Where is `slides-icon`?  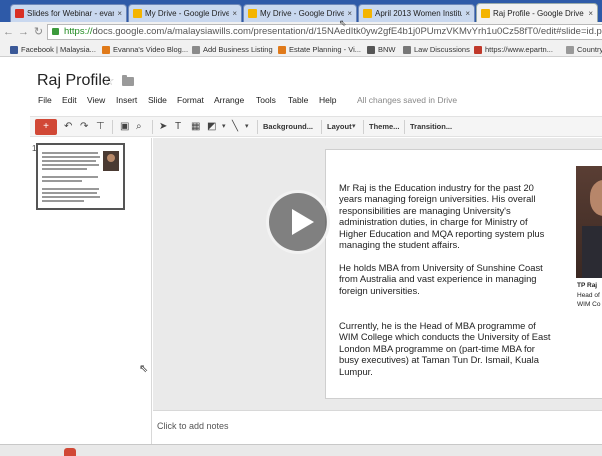 slides-icon is located at coordinates (485, 13).